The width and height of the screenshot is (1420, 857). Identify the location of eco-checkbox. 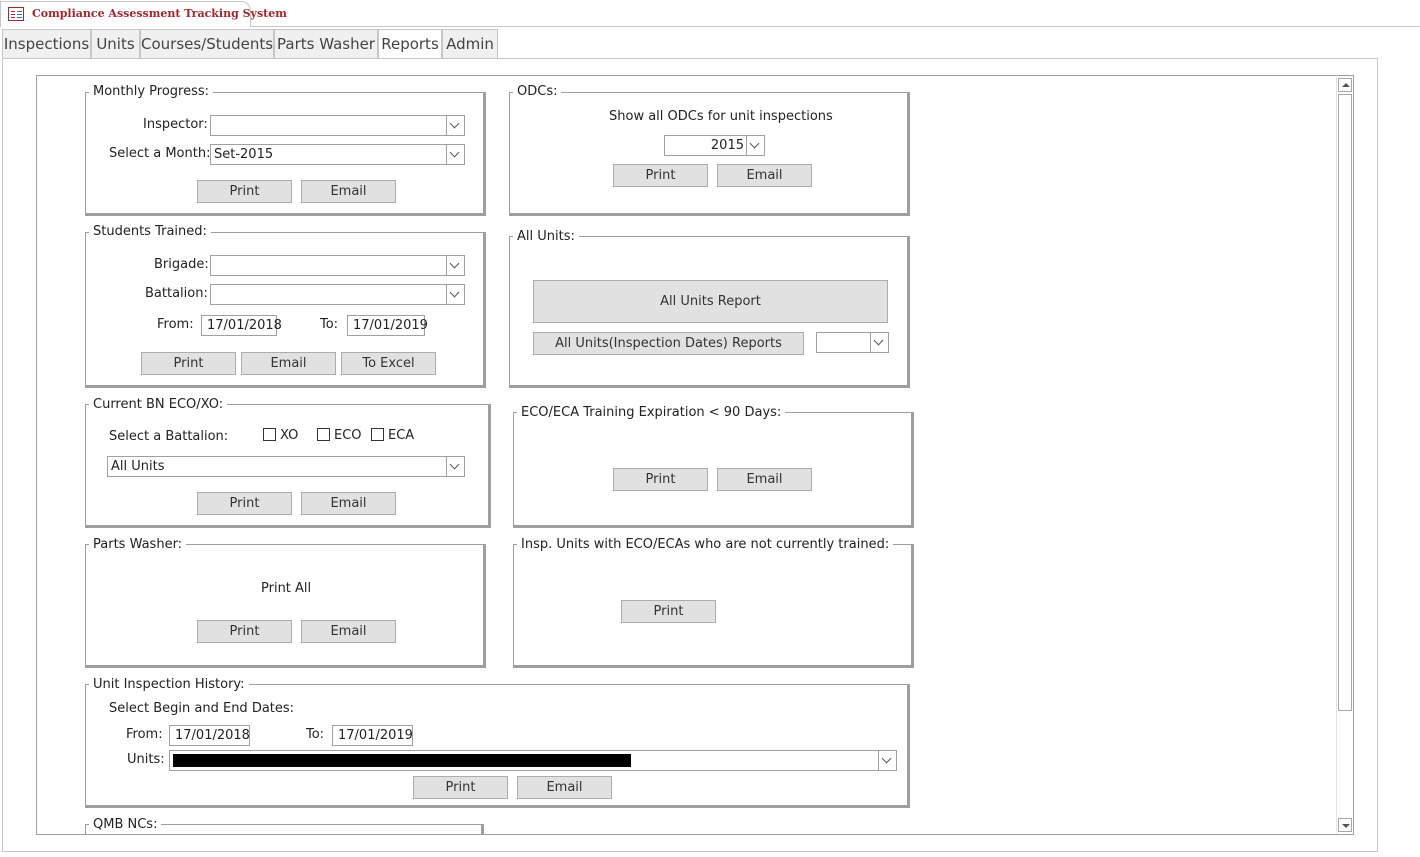
(323, 434).